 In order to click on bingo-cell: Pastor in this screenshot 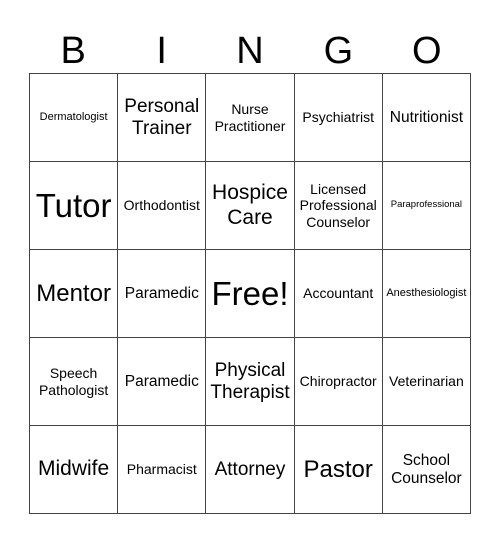, I will do `click(338, 470)`.